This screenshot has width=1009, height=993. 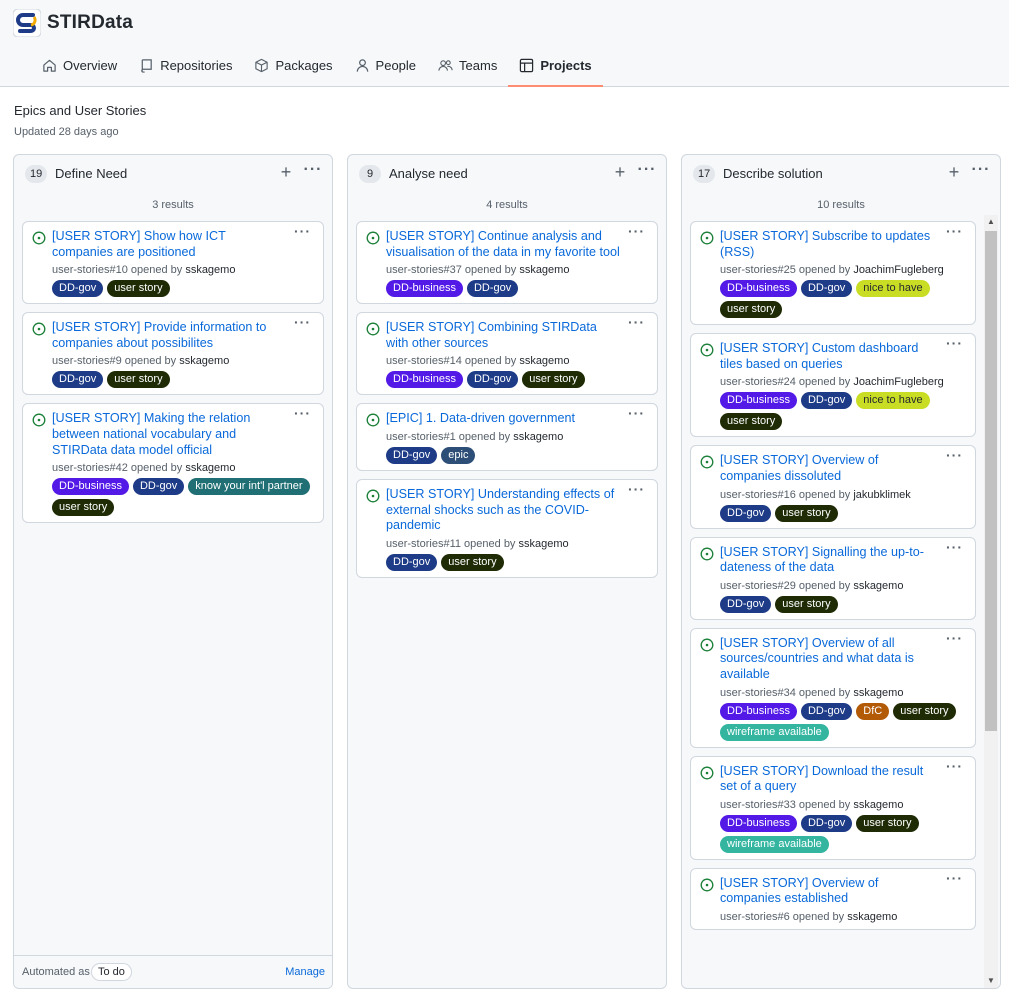 What do you see at coordinates (873, 711) in the screenshot?
I see `label-dfc: DfC` at bounding box center [873, 711].